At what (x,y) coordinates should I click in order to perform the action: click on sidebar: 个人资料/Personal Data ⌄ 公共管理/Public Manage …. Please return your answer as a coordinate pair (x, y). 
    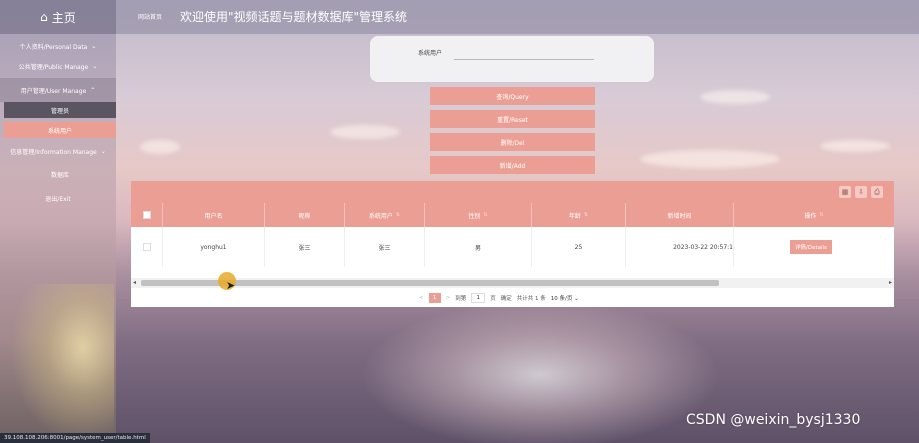
    Looking at the image, I should click on (58, 238).